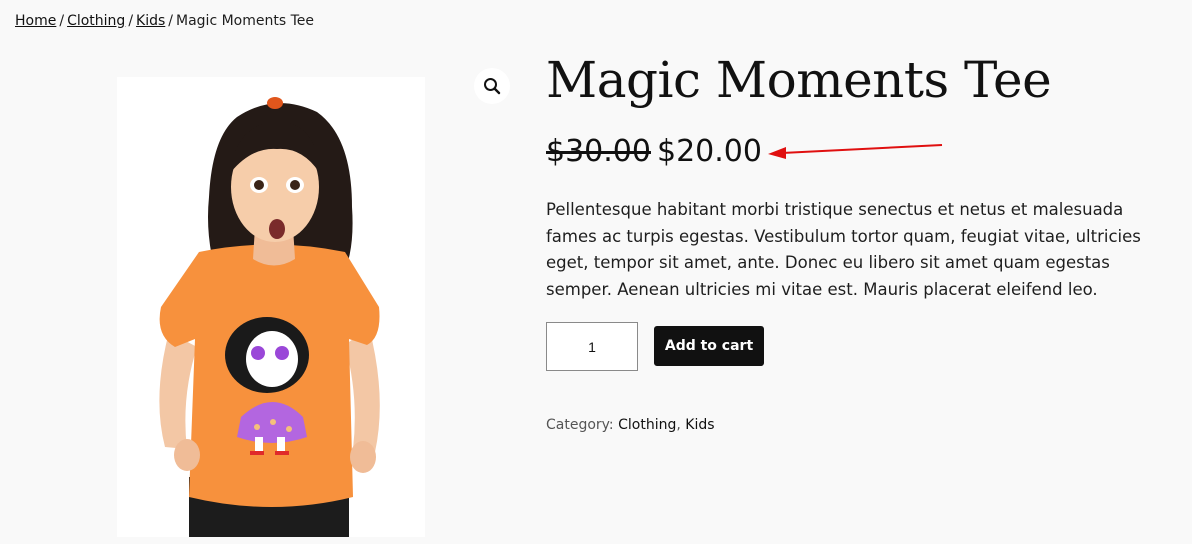 The image size is (1192, 544). What do you see at coordinates (709, 346) in the screenshot?
I see `add-to-cart-button: Add to cart` at bounding box center [709, 346].